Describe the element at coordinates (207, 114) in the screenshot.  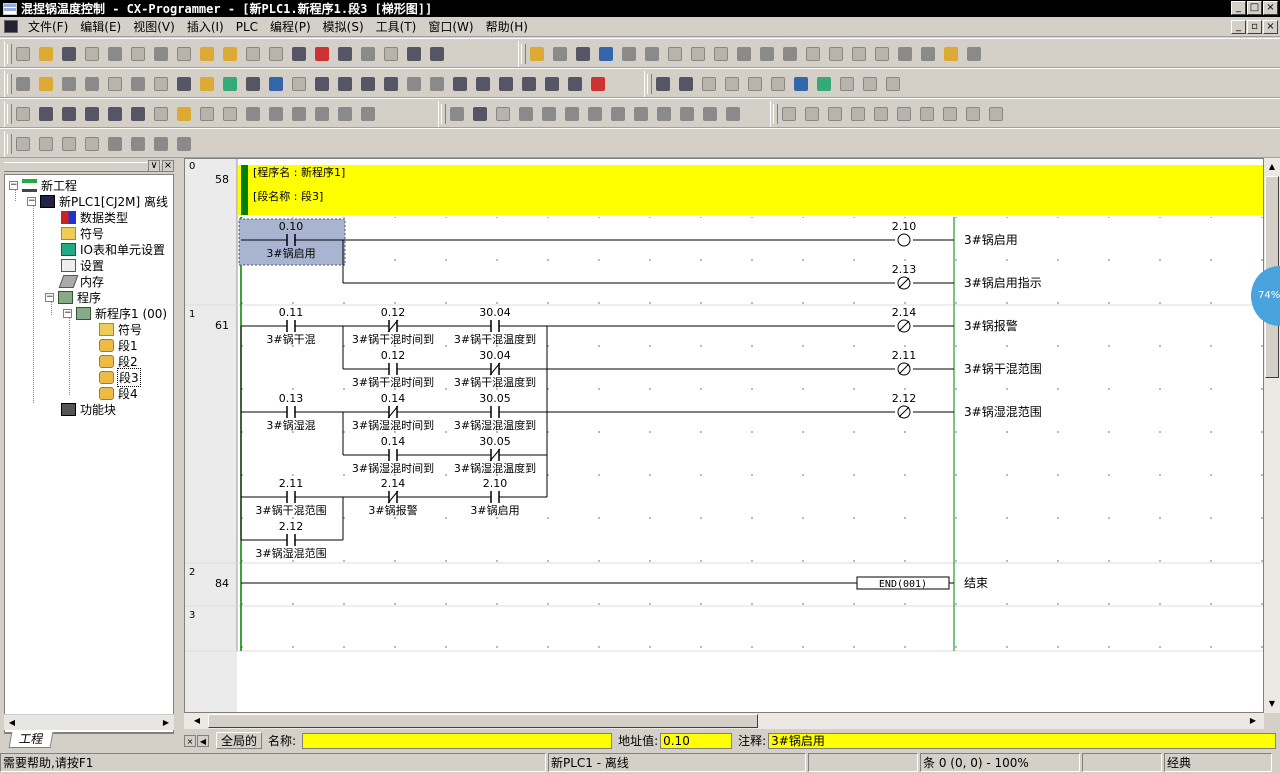
I see `page-icon` at that location.